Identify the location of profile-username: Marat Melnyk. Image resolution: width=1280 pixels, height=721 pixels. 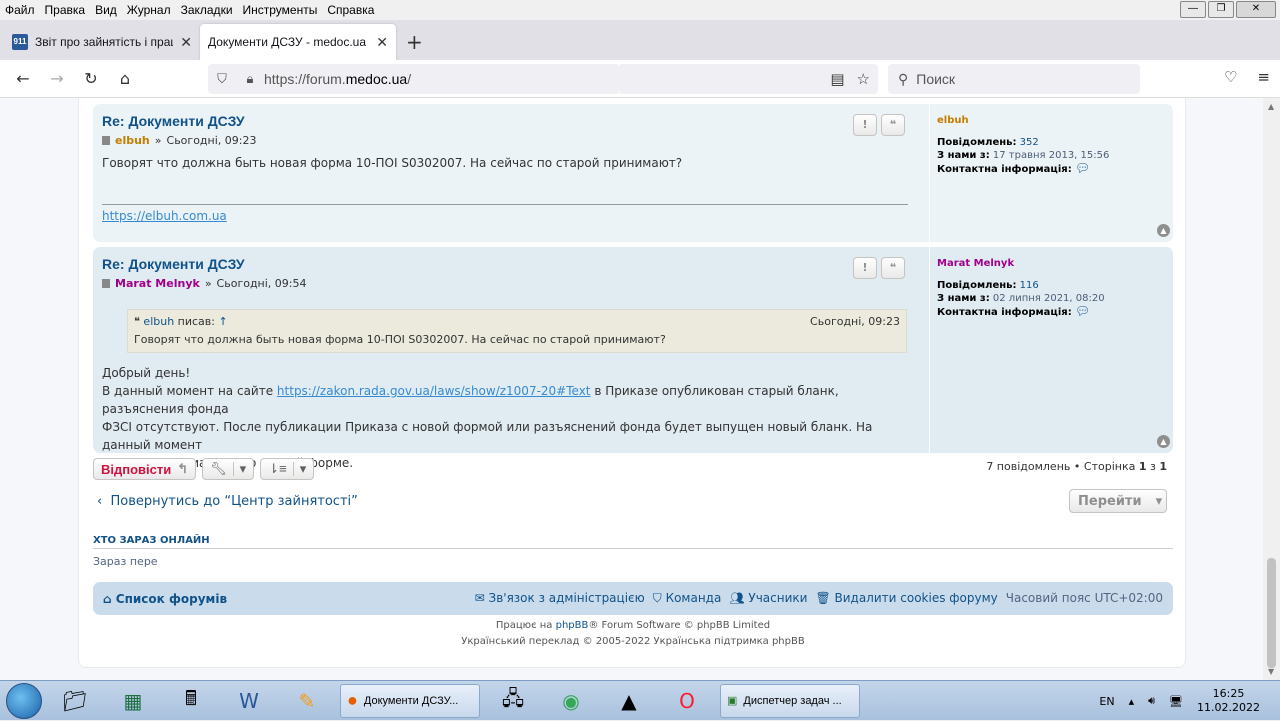
(1055, 263).